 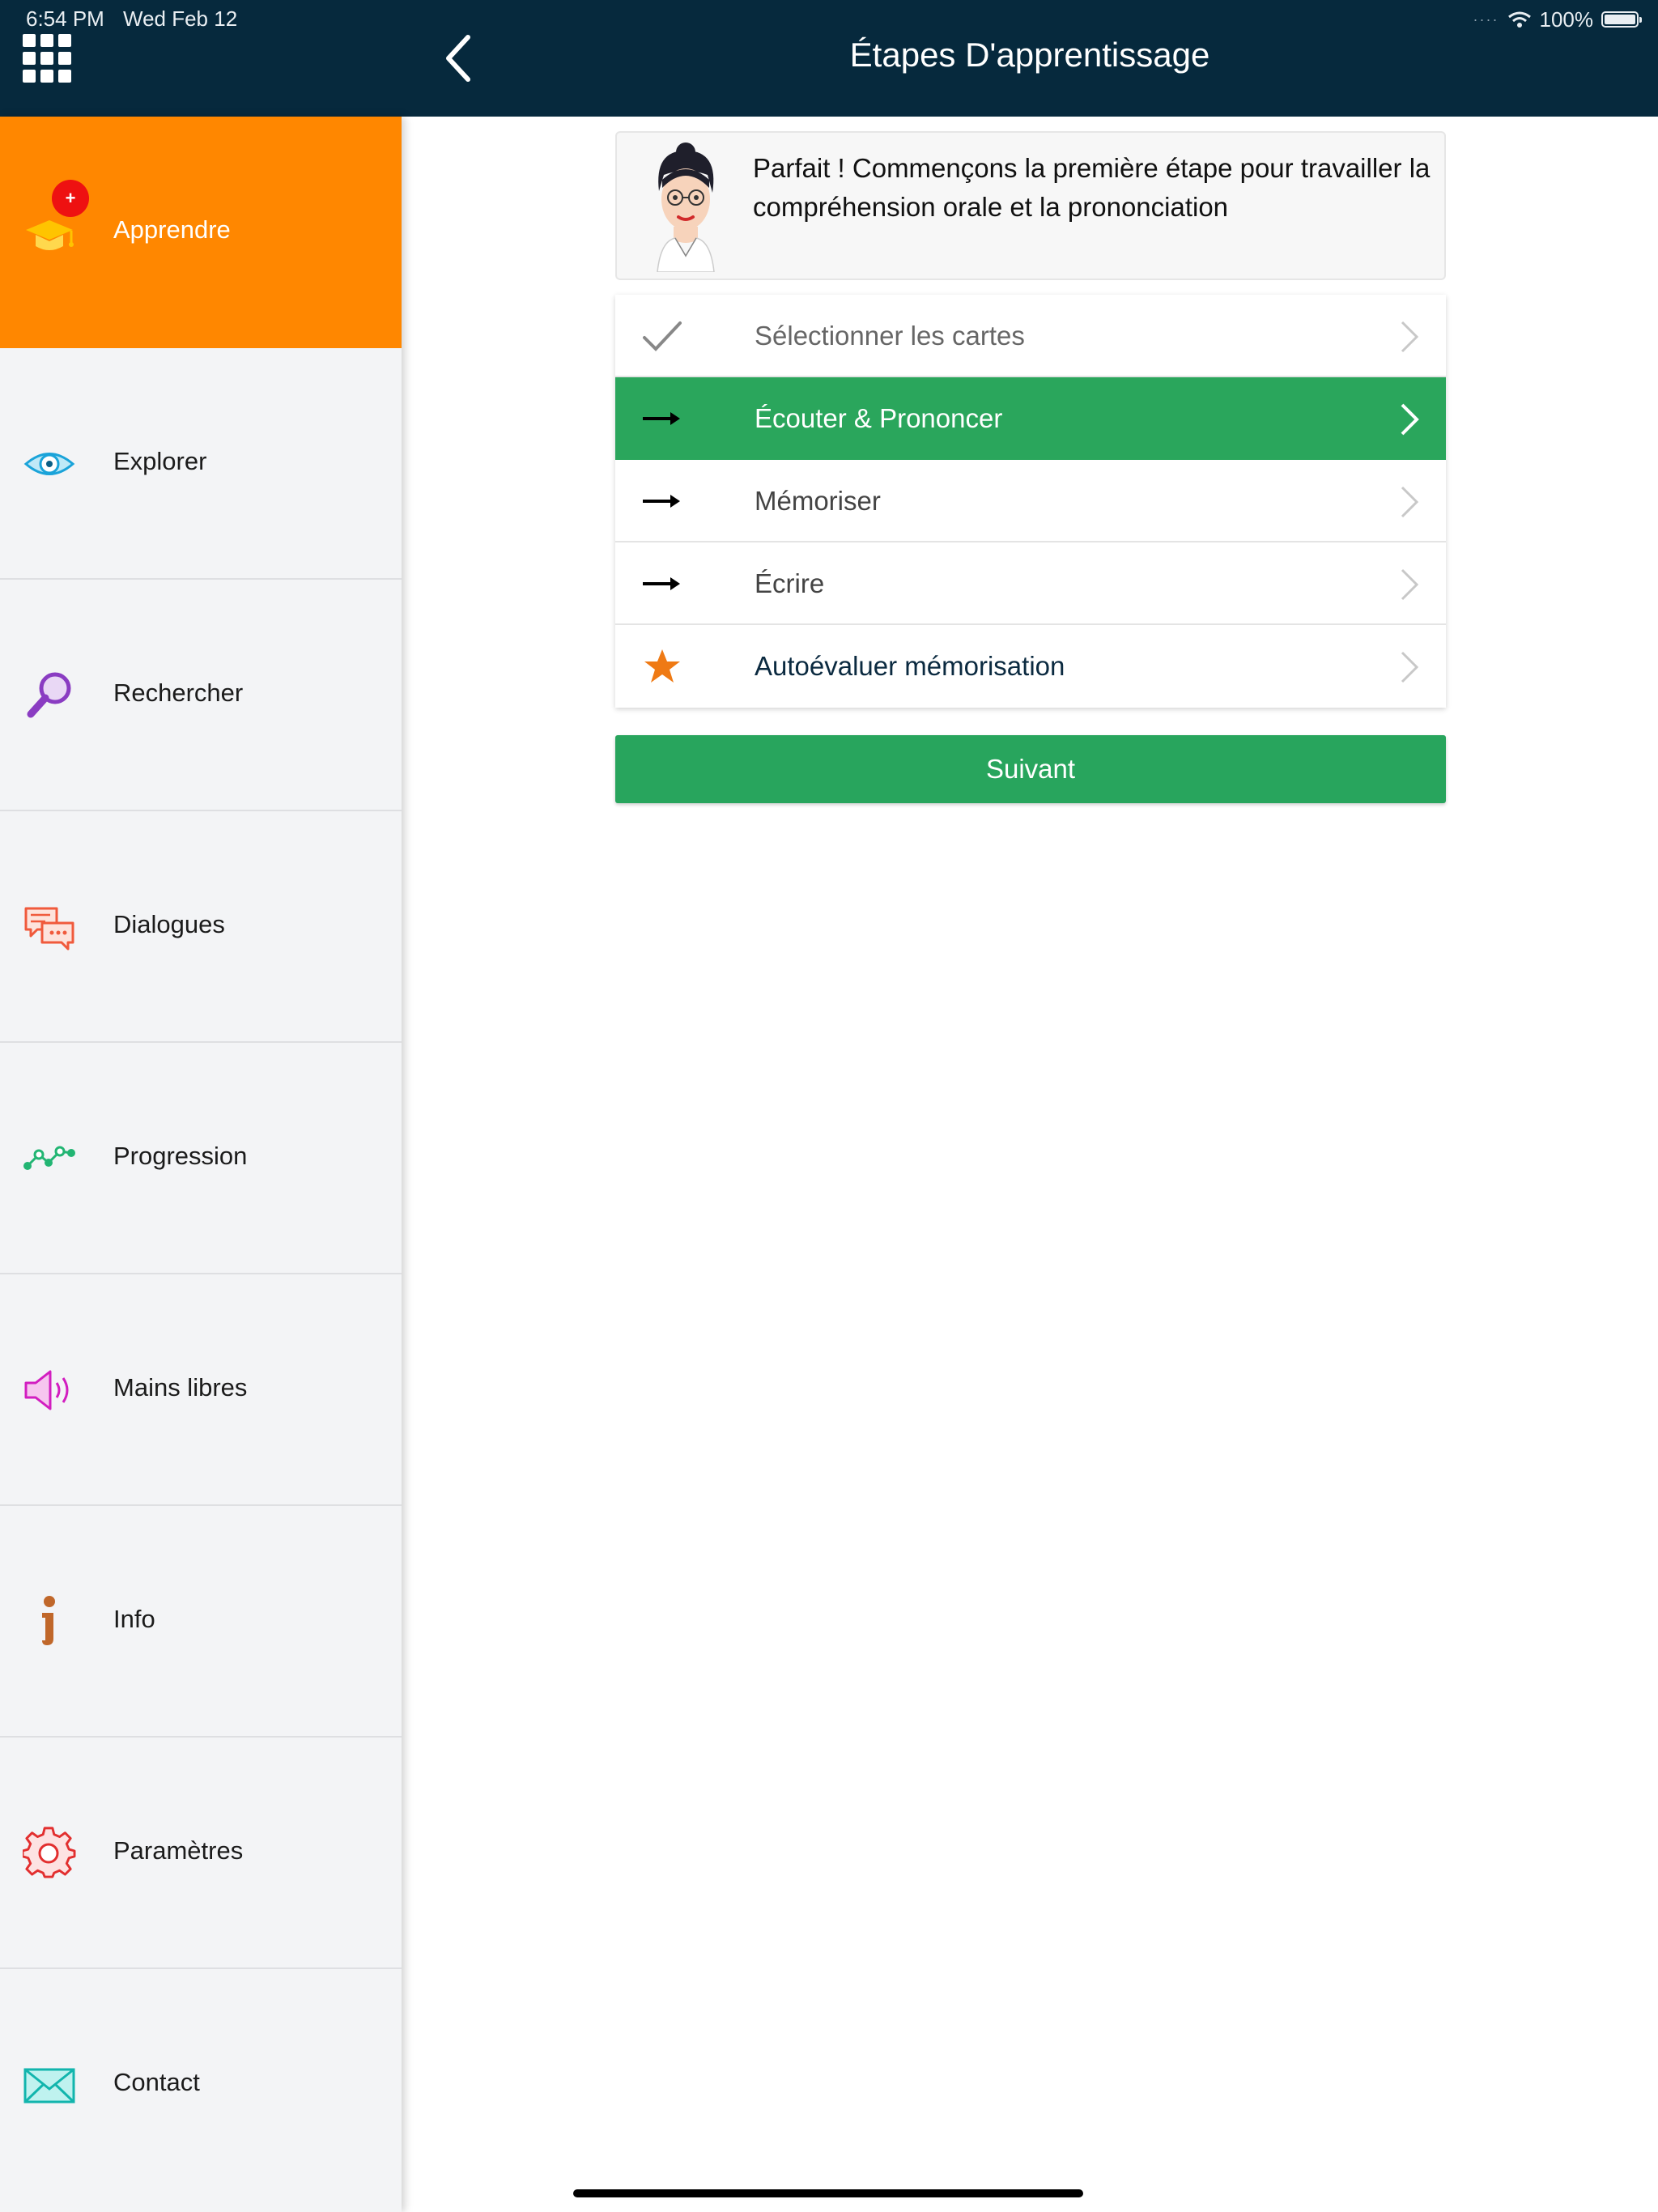 I want to click on step-label: Écrire, so click(x=790, y=583).